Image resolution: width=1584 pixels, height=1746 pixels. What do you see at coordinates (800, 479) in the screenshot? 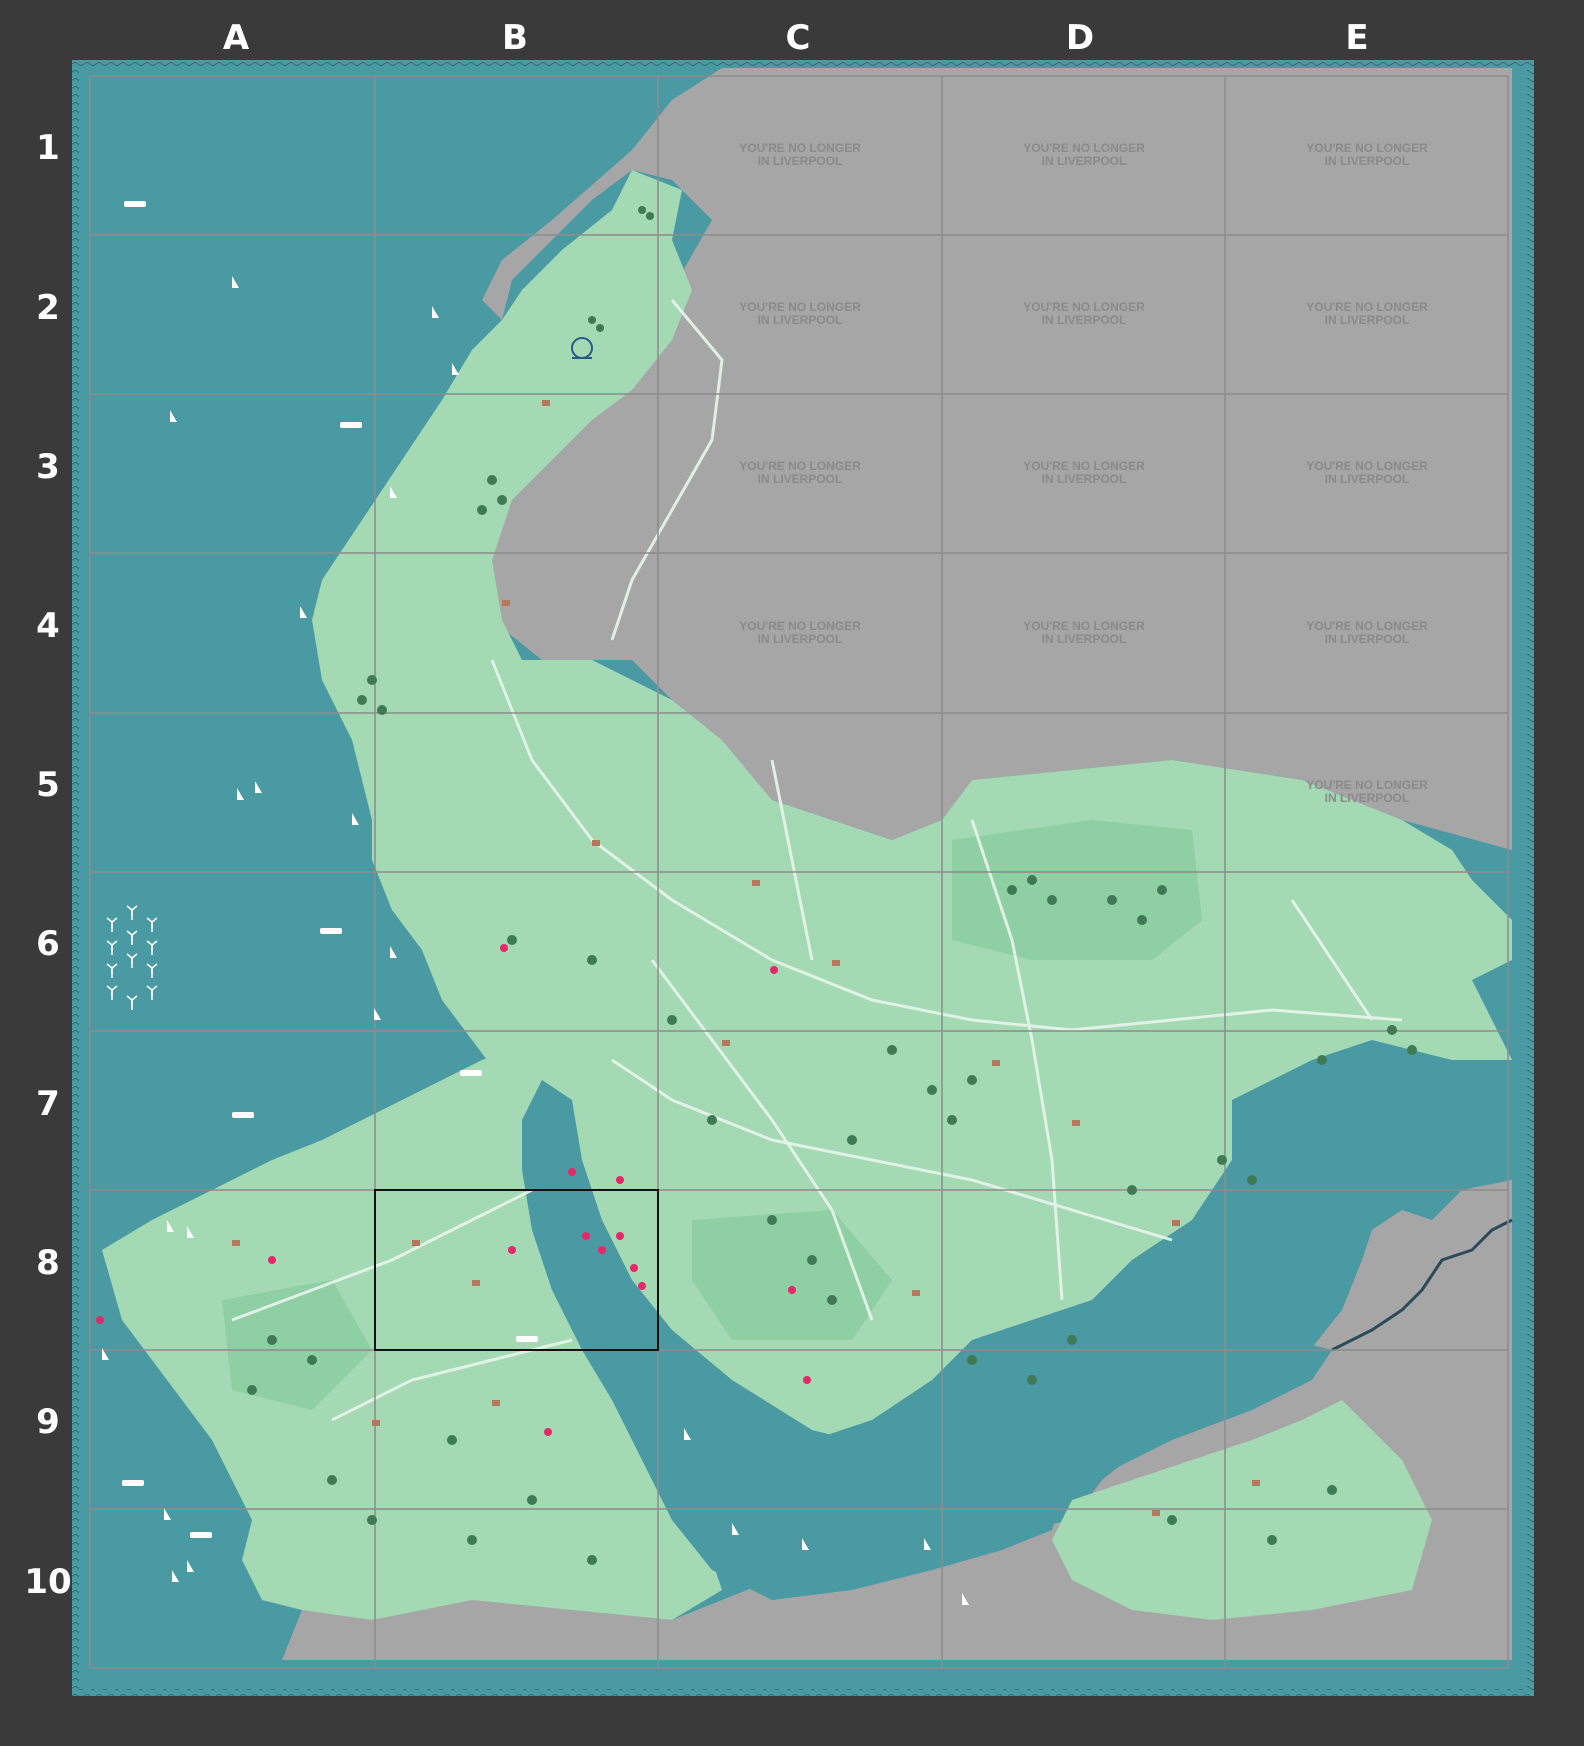
I see `notice-c3-line2: IN LIVERPOOL` at bounding box center [800, 479].